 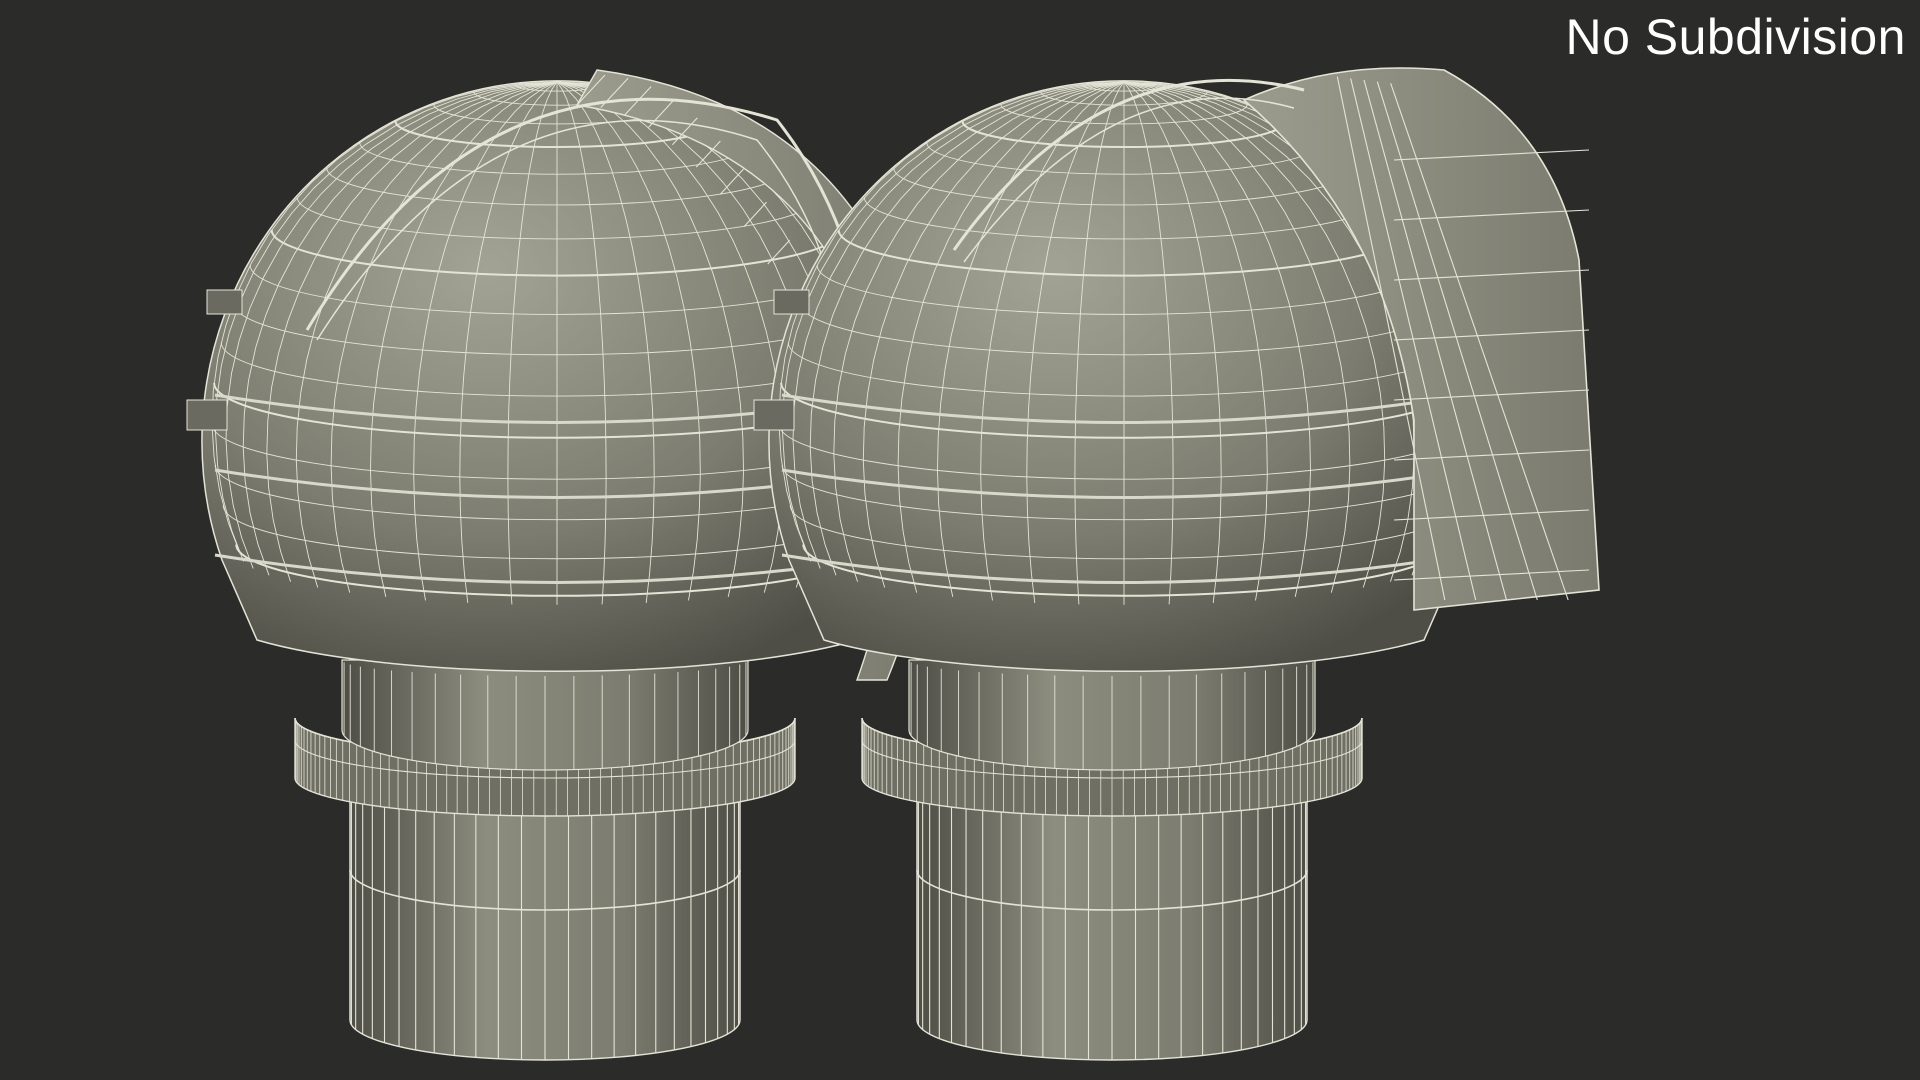 I want to click on render-mode-label: No Subdivision, so click(x=1735, y=37).